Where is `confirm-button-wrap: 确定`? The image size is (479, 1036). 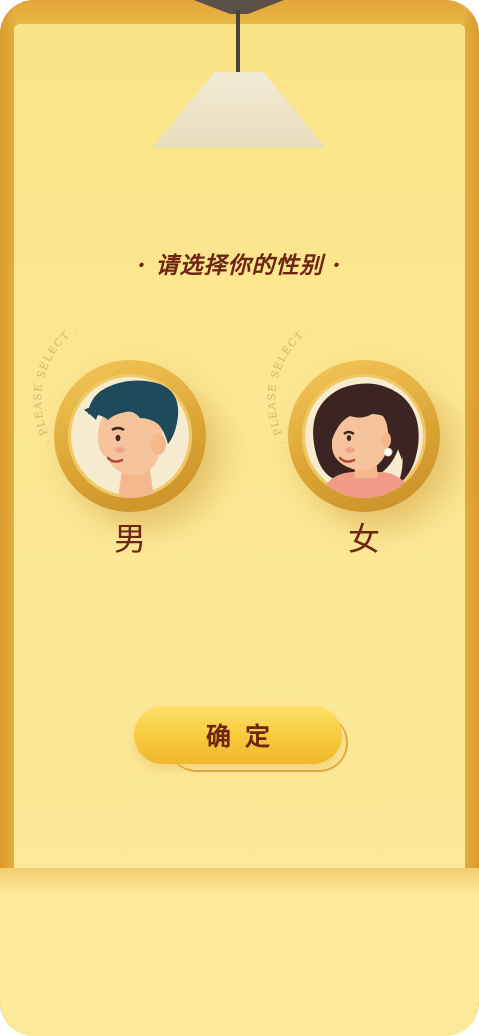
confirm-button-wrap: 确定 is located at coordinates (241, 739).